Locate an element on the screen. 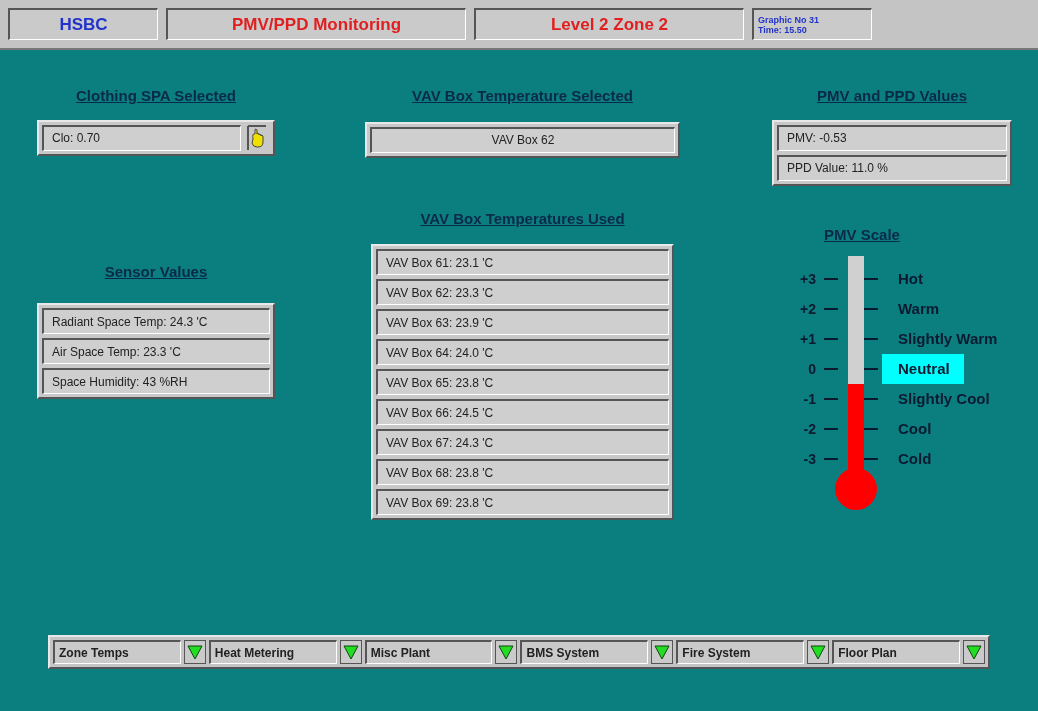 Image resolution: width=1038 pixels, height=711 pixels. value-field: VAV Box 61: 23.1 'C is located at coordinates (522, 262).